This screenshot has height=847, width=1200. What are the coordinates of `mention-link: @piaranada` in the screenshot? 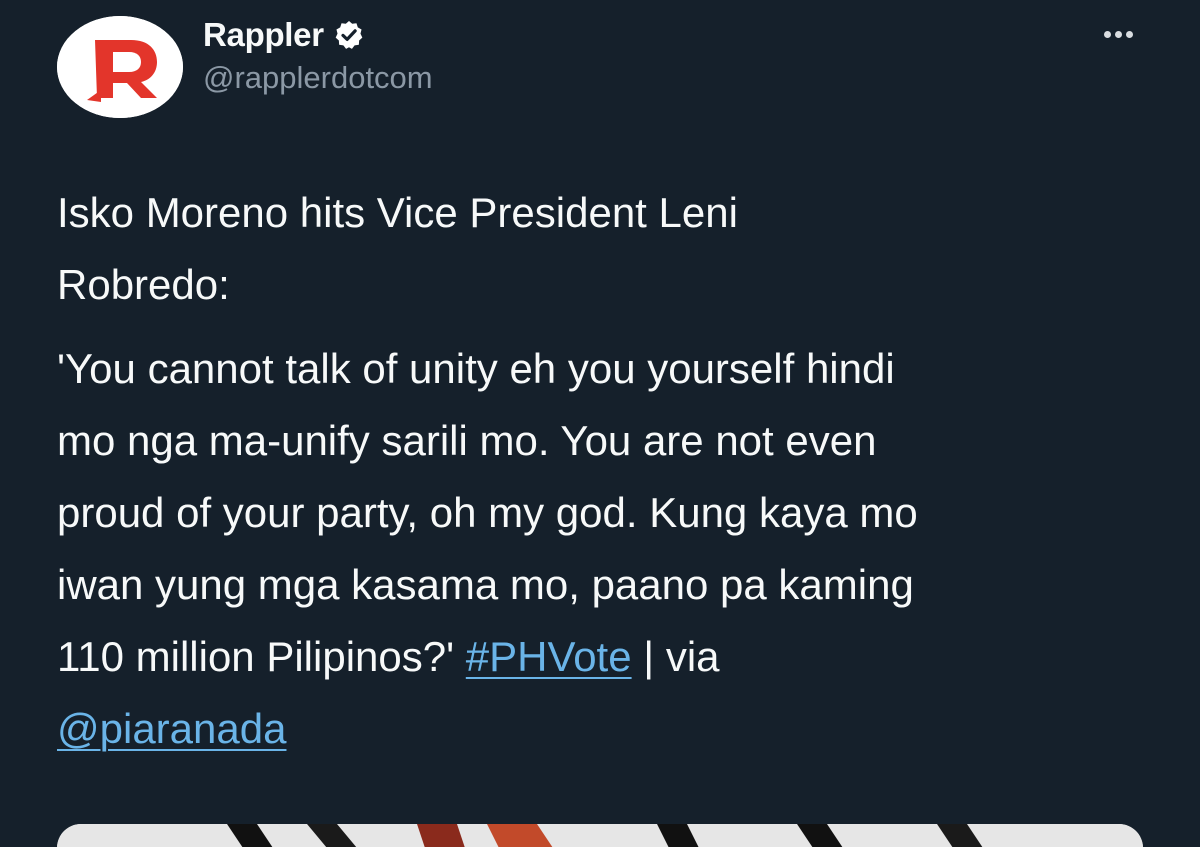 It's located at (171, 728).